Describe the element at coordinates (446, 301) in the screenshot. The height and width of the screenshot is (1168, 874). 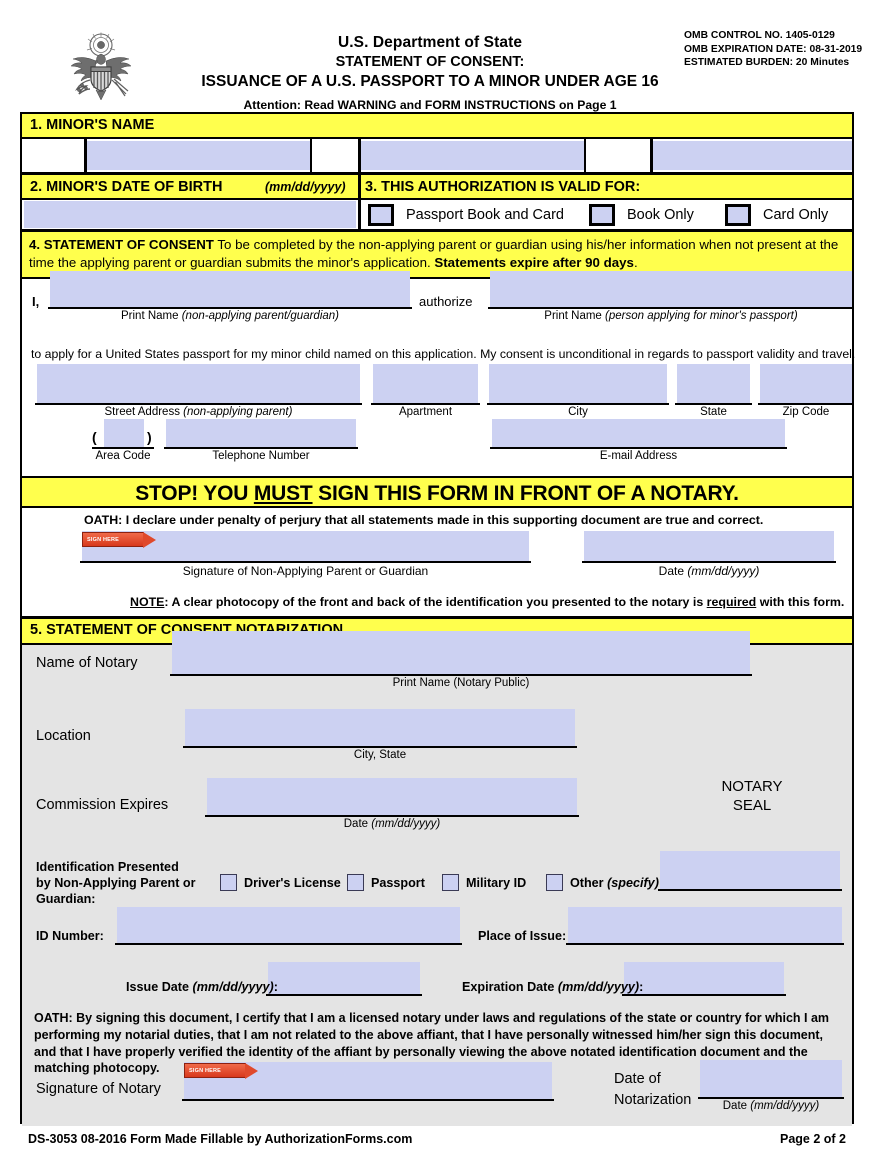
I see `authorize-label: authorize` at that location.